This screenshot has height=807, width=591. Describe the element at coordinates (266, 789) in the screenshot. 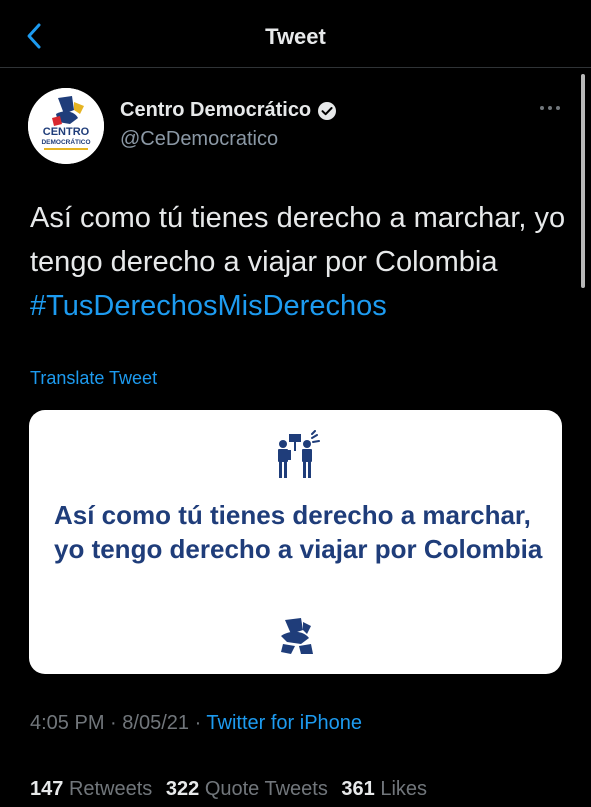

I see `quote-tweets-label: Quote Tweets` at that location.